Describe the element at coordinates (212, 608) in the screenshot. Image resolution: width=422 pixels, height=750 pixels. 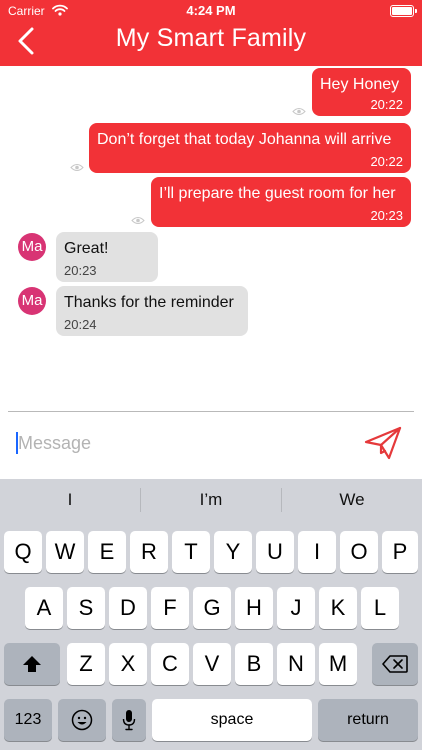
I see `key-g: G` at that location.